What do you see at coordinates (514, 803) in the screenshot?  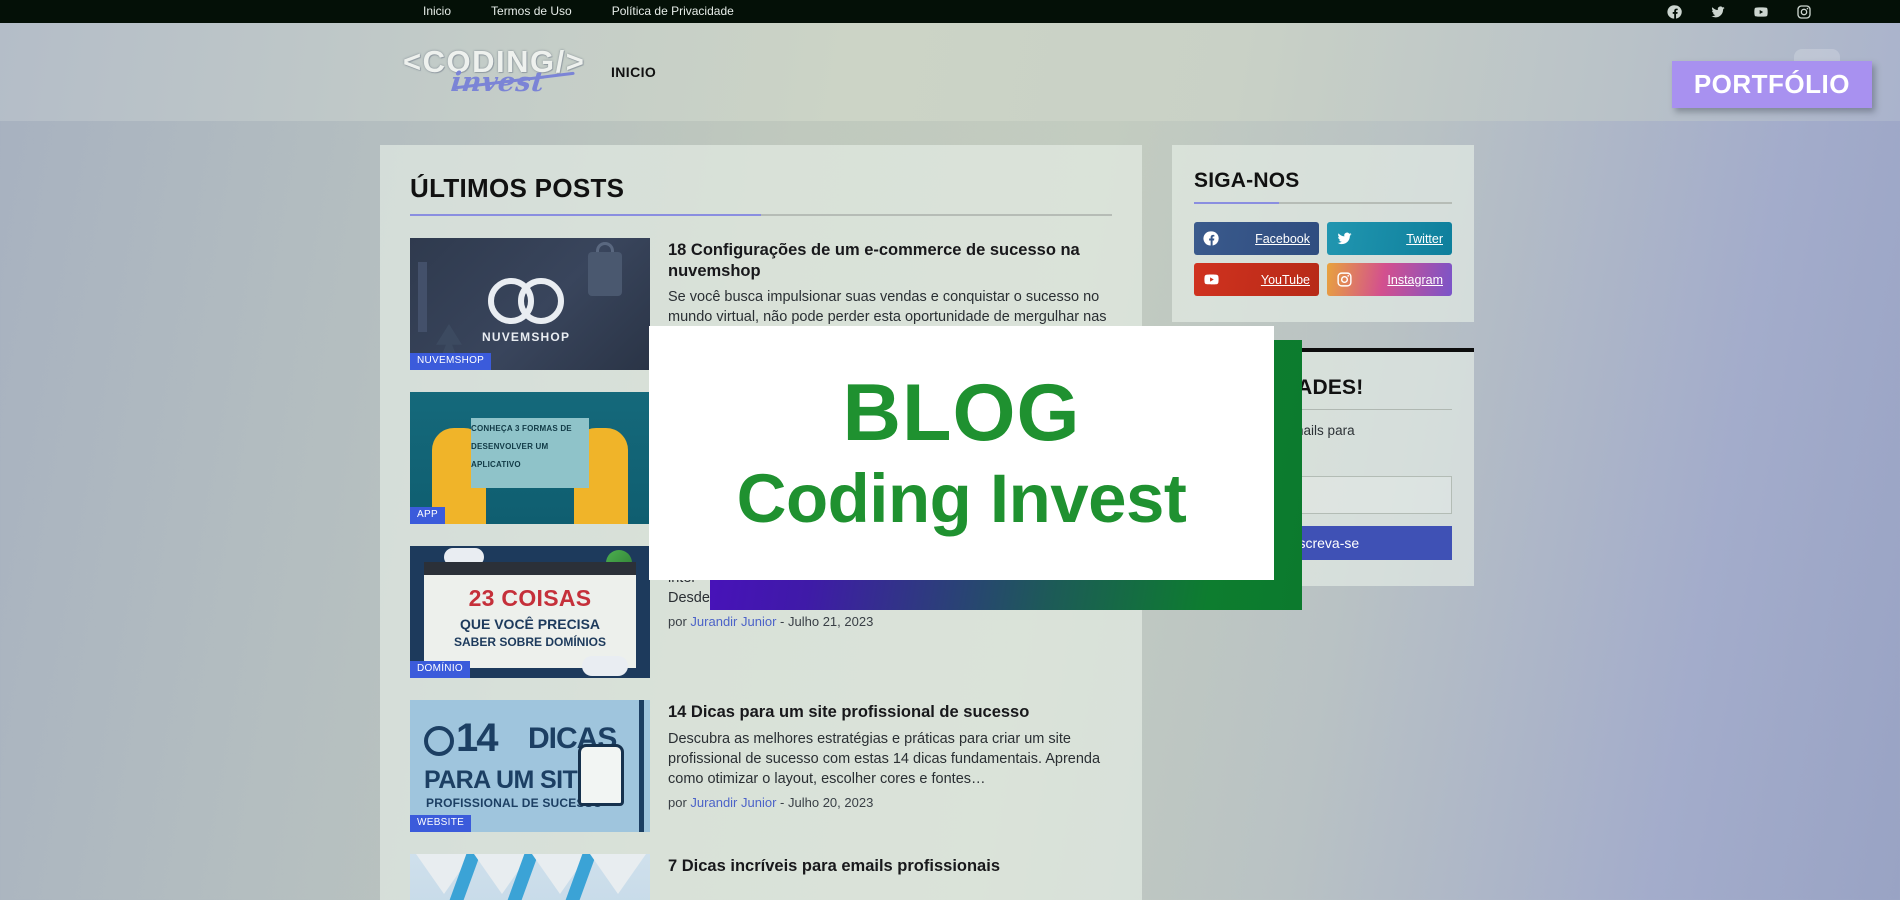 I see `thumbnail-line-3: PROFISSIONAL DE SUCESSO` at bounding box center [514, 803].